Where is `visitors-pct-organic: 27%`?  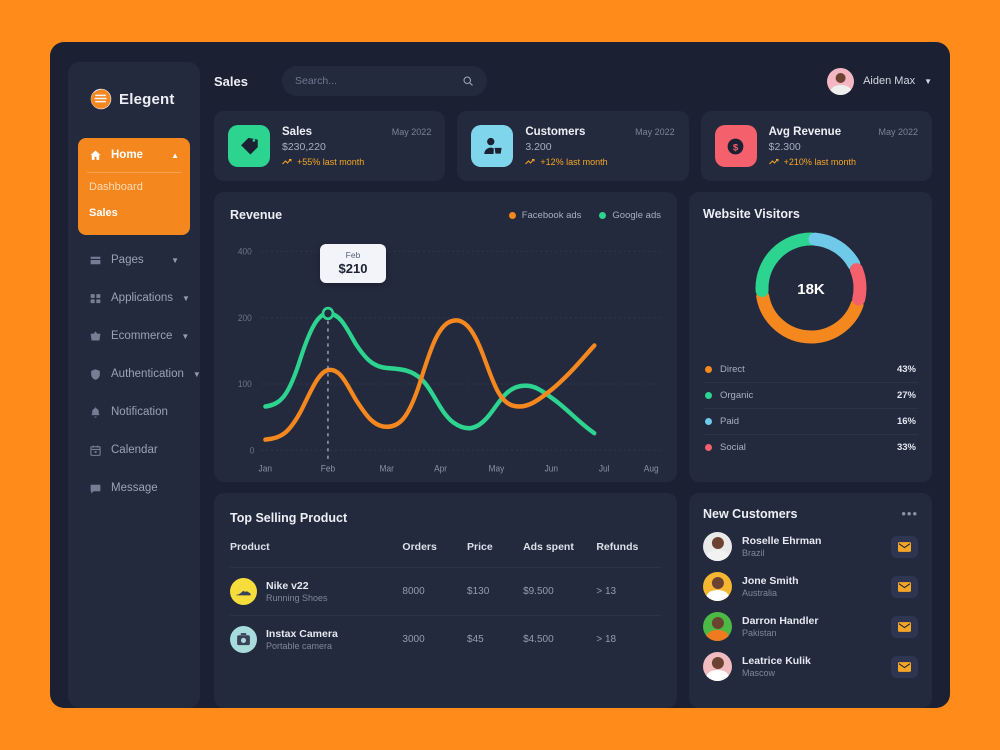 visitors-pct-organic: 27% is located at coordinates (906, 395).